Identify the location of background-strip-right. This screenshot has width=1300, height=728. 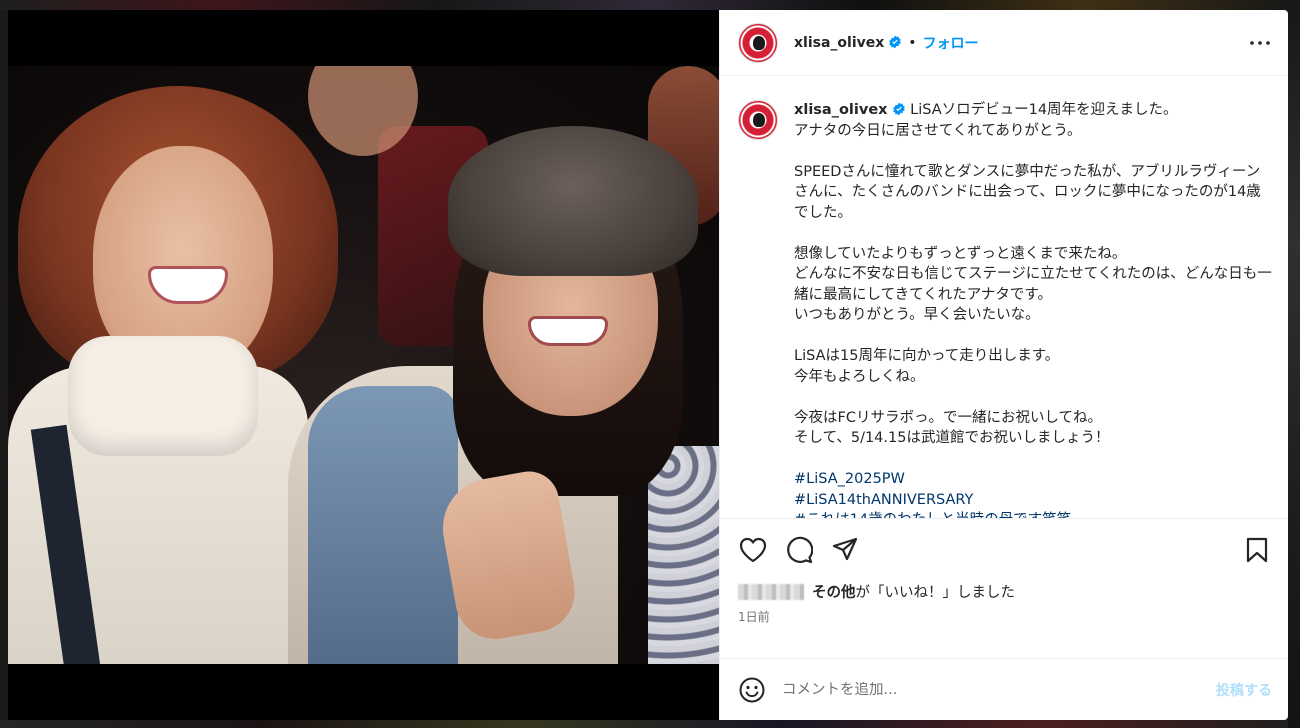
(1294, 364).